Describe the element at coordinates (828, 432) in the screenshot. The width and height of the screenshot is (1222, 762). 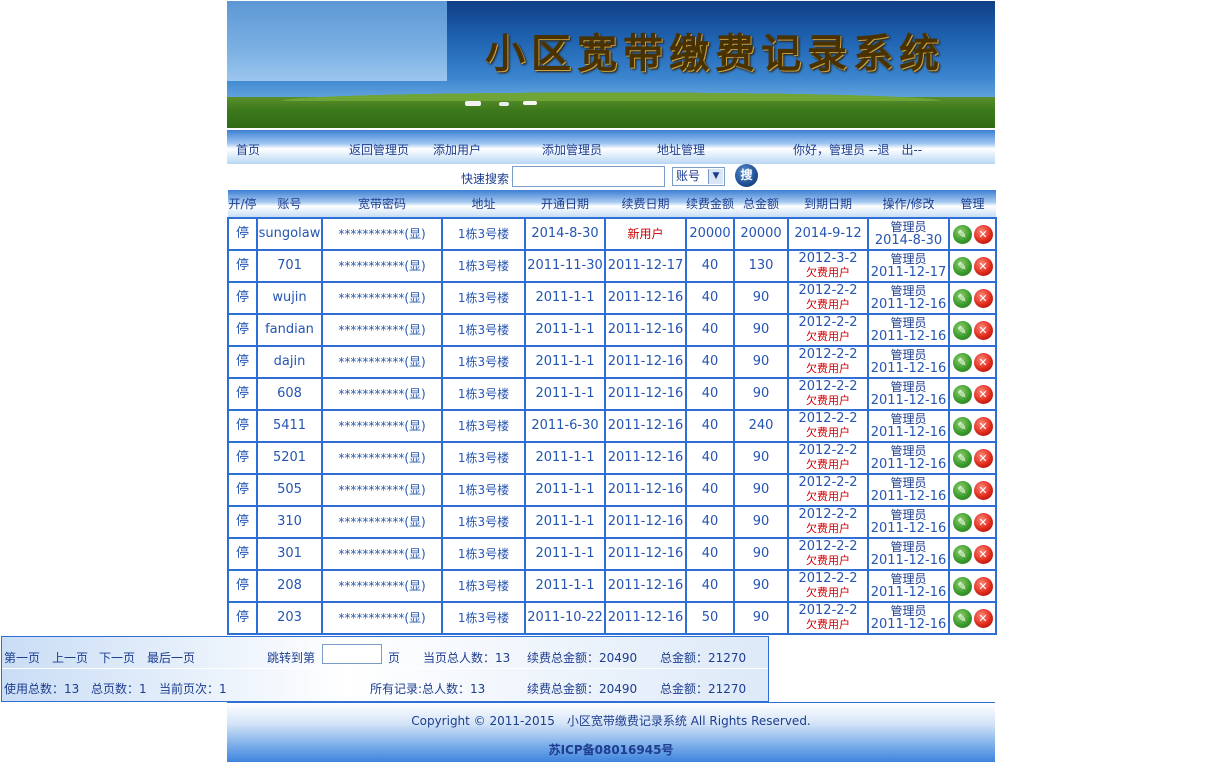
I see `arrears-badge: 欠费用户` at that location.